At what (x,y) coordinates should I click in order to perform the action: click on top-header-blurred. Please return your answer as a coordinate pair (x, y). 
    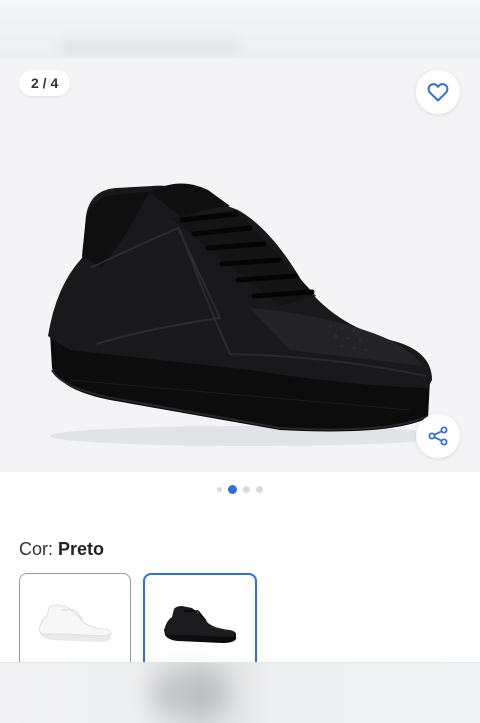
    Looking at the image, I should click on (240, 29).